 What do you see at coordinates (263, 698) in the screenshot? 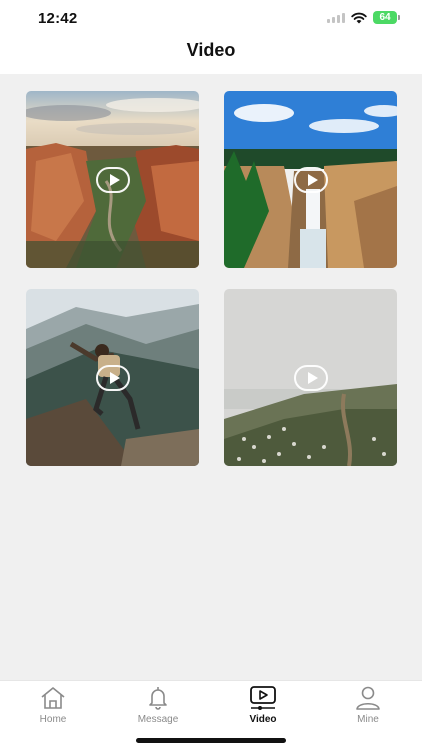
I see `video-play-icon` at bounding box center [263, 698].